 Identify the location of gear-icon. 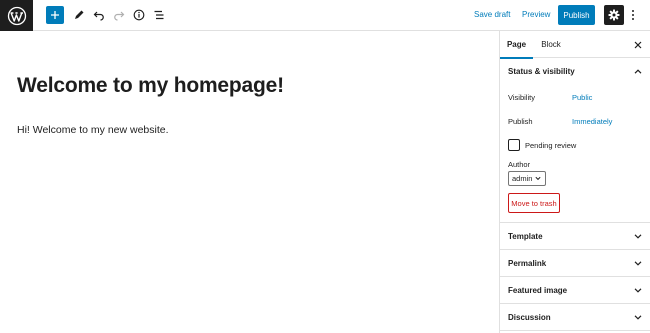
(614, 15).